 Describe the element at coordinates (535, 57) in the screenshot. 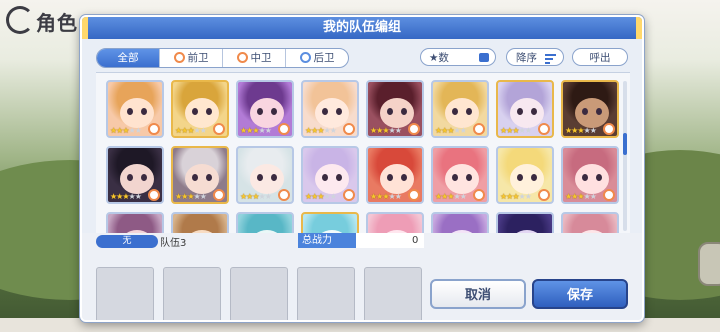

I see `sort-order-button: 降序` at that location.